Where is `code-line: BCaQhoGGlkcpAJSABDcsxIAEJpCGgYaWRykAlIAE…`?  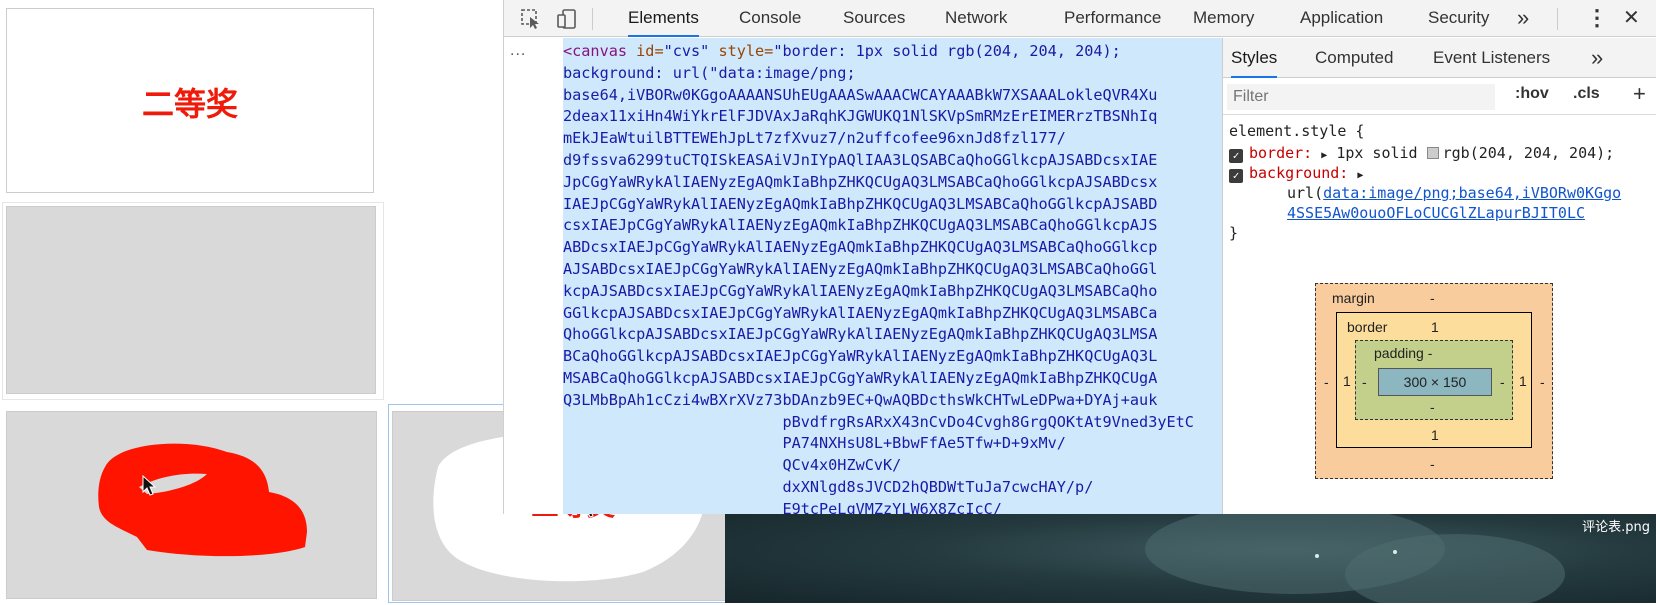
code-line: BCaQhoGGlkcpAJSABDcsxIAEJpCGgYaWRykAlIAE… is located at coordinates (860, 356).